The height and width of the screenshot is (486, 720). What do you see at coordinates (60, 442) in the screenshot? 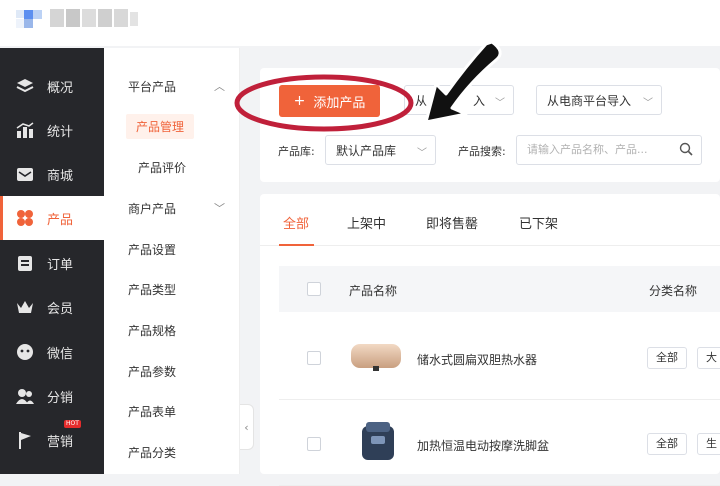
I see `sidebar-item-label: 营销` at bounding box center [60, 442].